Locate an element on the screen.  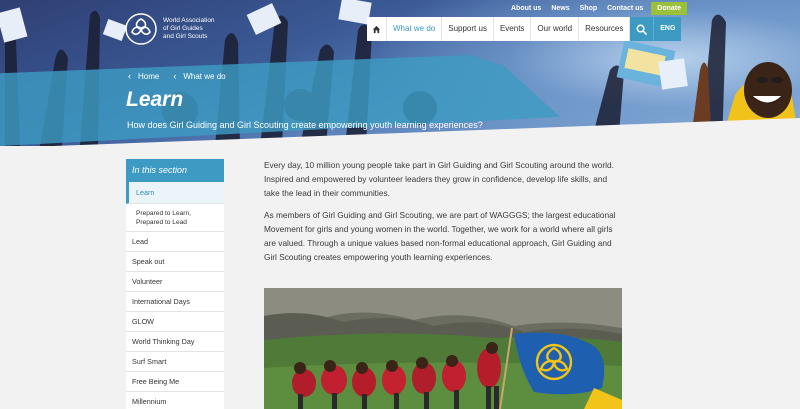
language-selector: ENG is located at coordinates (668, 29).